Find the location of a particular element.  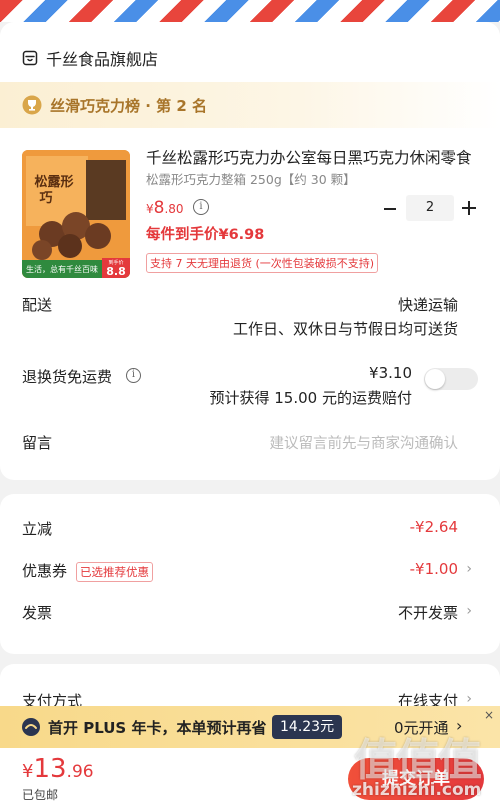

product-badge-slogan: 生活，总有千丝百味 is located at coordinates (62, 269).